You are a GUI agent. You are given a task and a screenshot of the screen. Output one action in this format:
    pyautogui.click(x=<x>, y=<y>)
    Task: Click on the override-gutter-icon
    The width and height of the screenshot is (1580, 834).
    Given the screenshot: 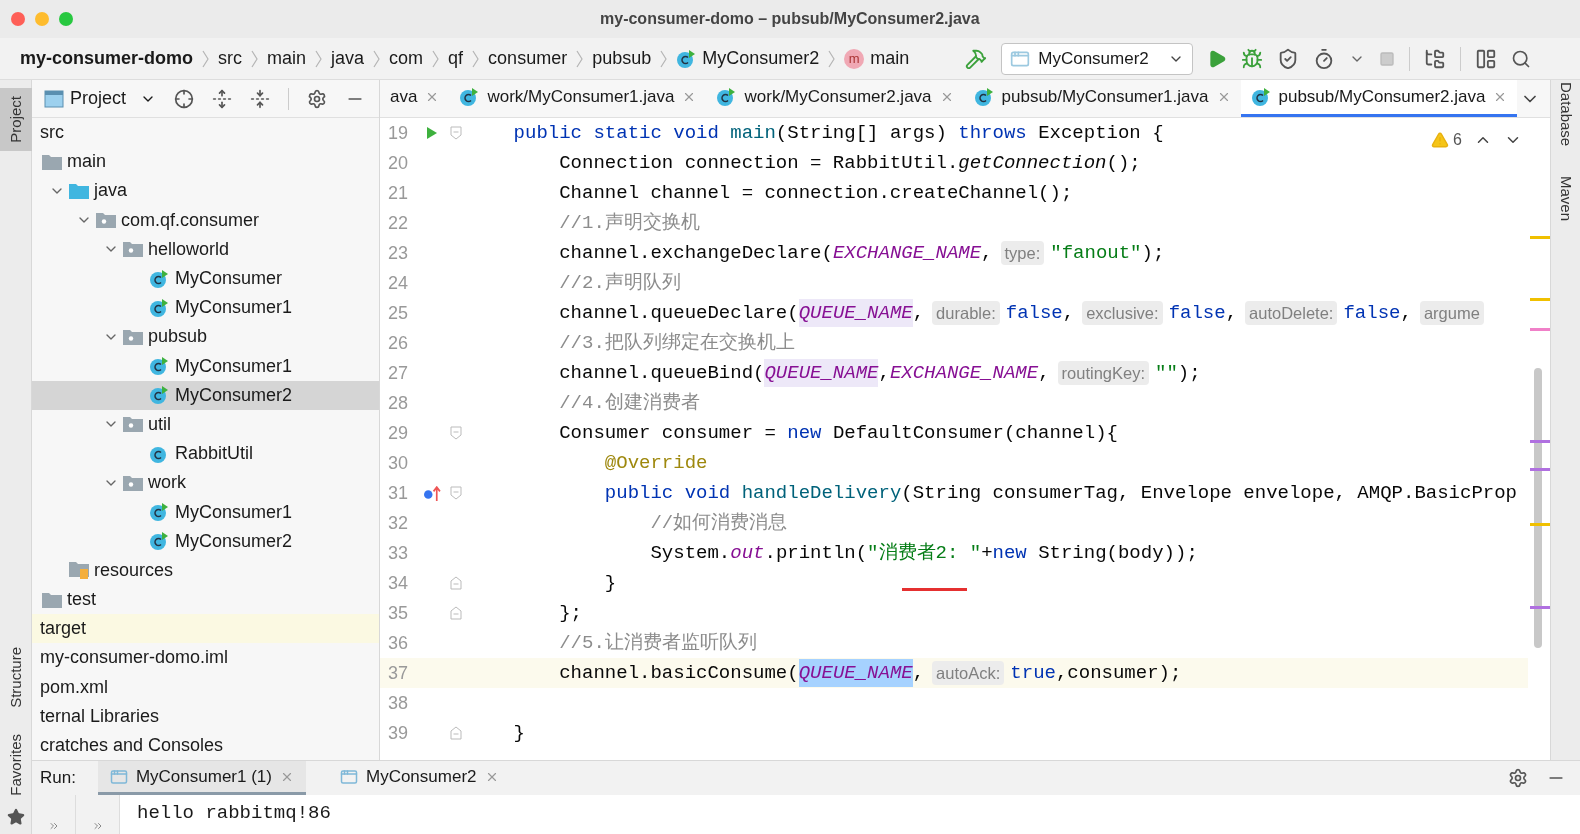 What is the action you would take?
    pyautogui.click(x=432, y=493)
    